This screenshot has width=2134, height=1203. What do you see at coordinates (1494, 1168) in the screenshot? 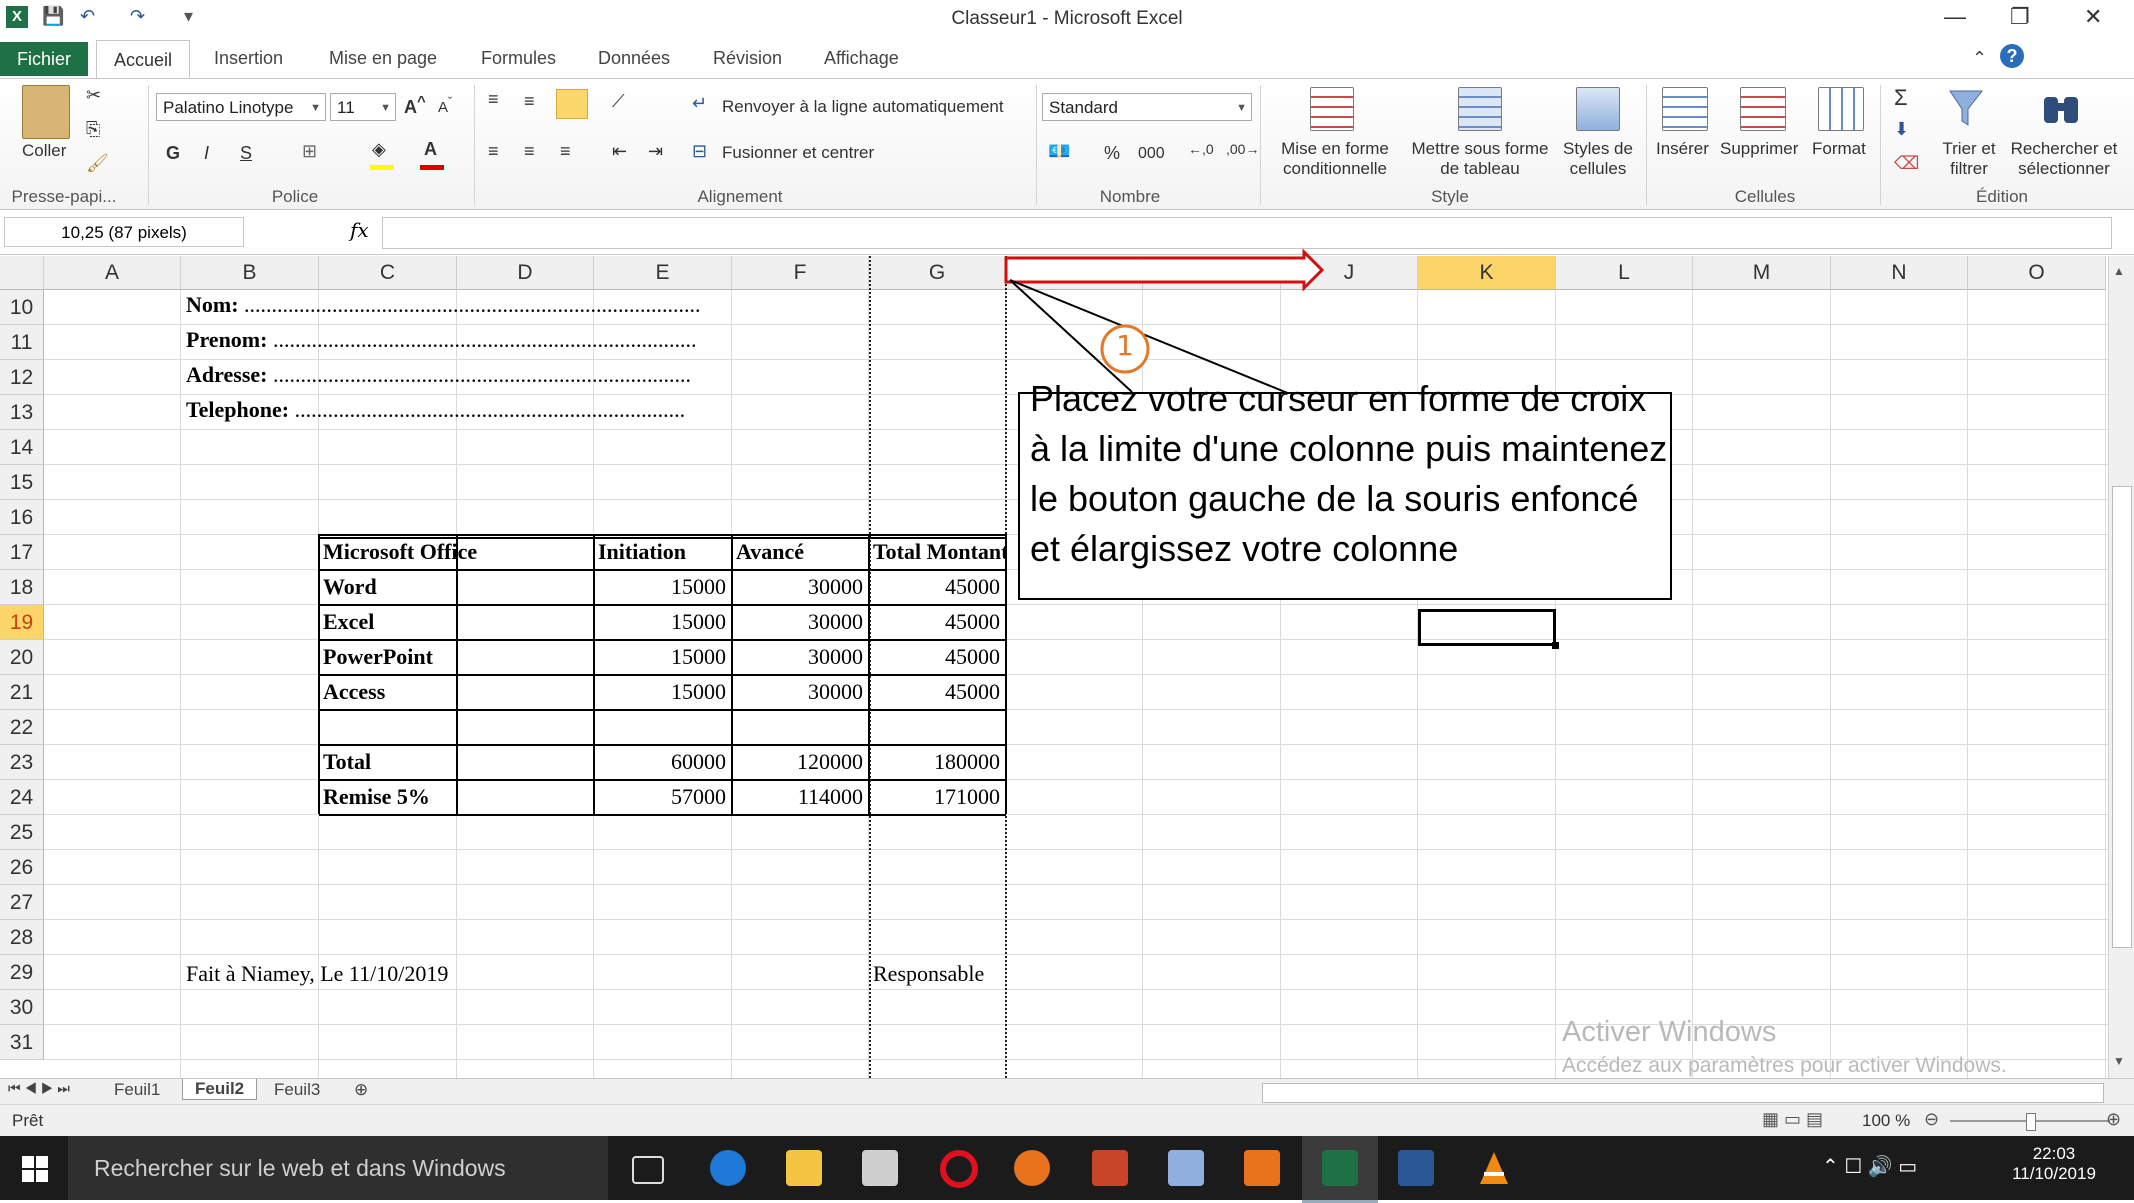
I see `vlc-icon` at bounding box center [1494, 1168].